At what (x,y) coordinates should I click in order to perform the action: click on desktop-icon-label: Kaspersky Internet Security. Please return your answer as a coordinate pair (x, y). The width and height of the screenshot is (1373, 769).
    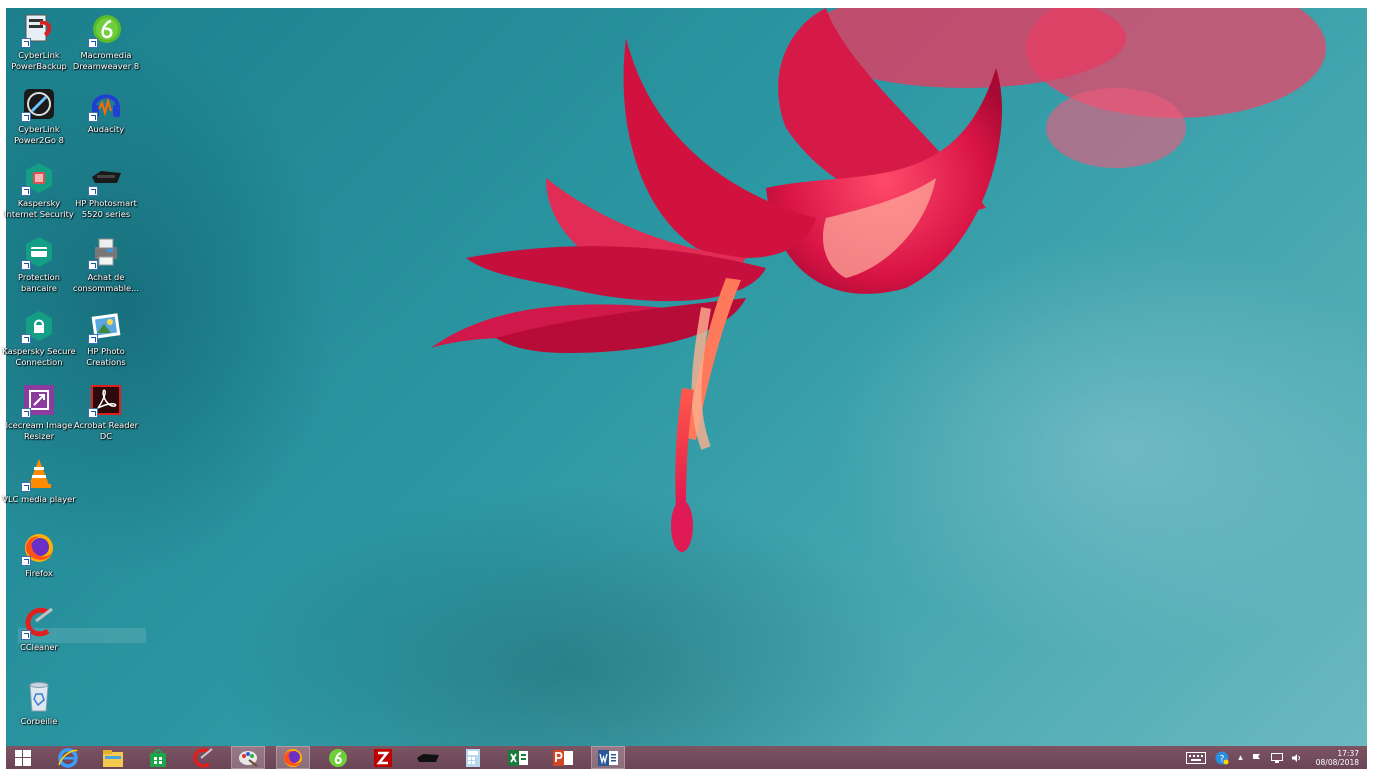
    Looking at the image, I should click on (39, 208).